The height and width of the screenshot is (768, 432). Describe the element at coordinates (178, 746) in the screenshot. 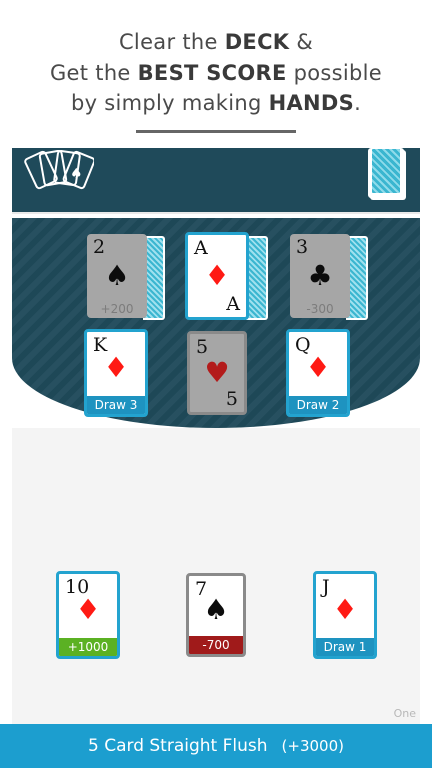

I see `hand-name: 5 Card Straight Flush` at that location.